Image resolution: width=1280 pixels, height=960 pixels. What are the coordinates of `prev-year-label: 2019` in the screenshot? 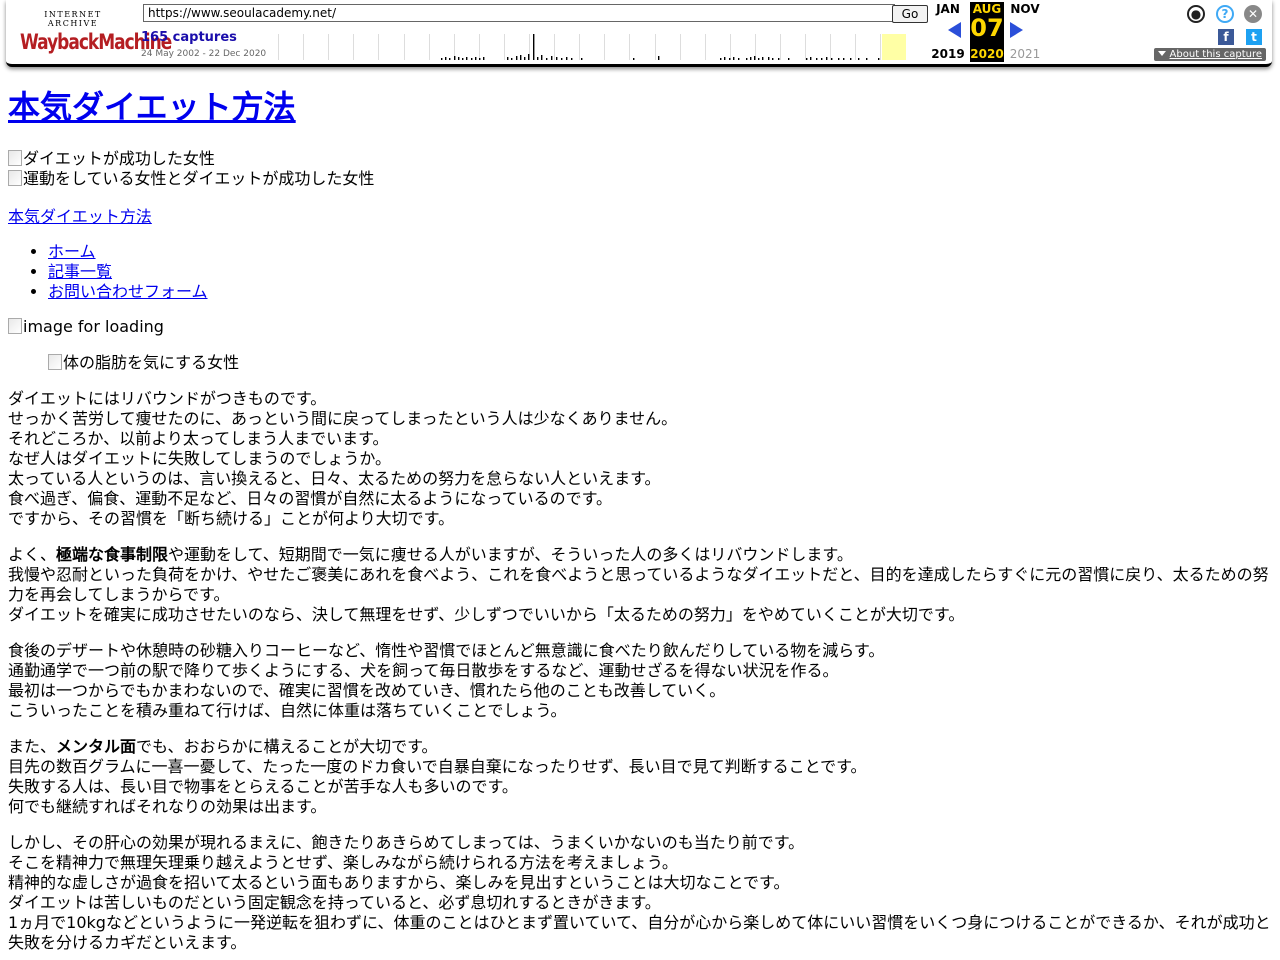 It's located at (948, 54).